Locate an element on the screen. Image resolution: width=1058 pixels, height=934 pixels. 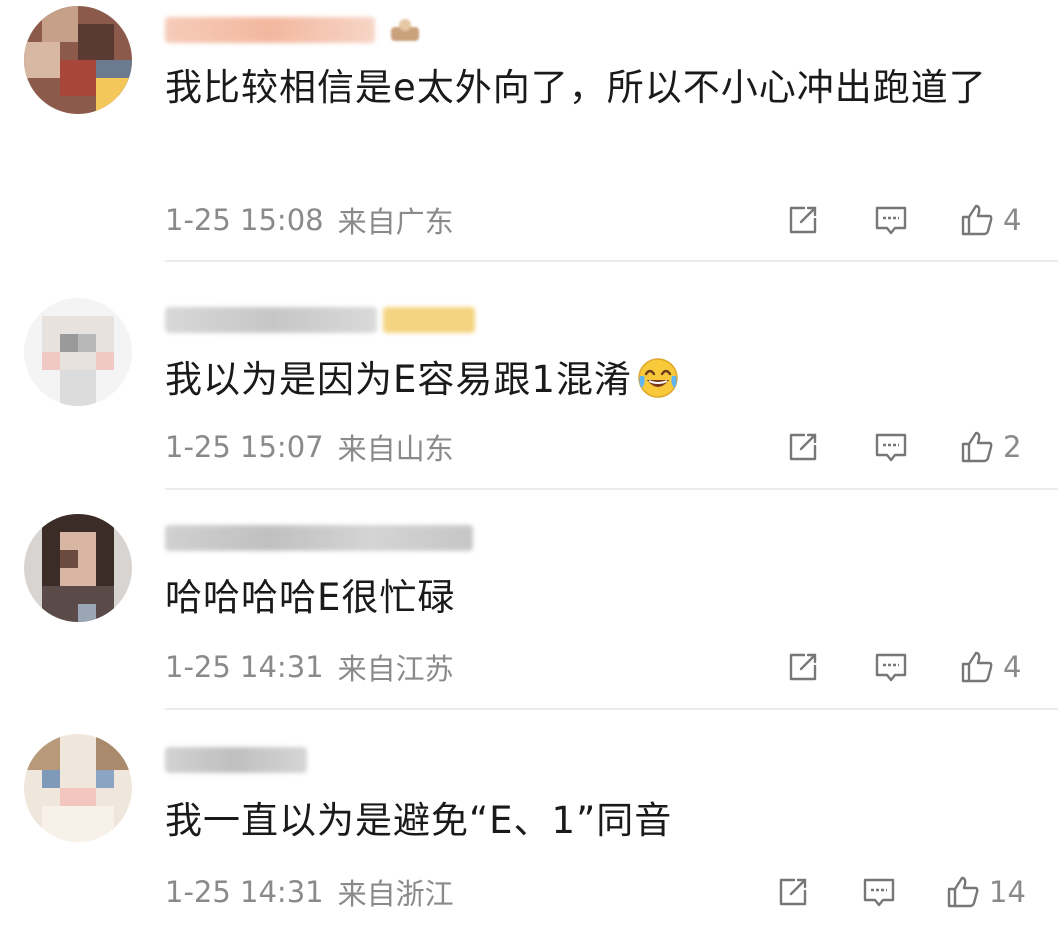
comment-meta: 1-25 14:31 来自浙江 is located at coordinates (309, 892).